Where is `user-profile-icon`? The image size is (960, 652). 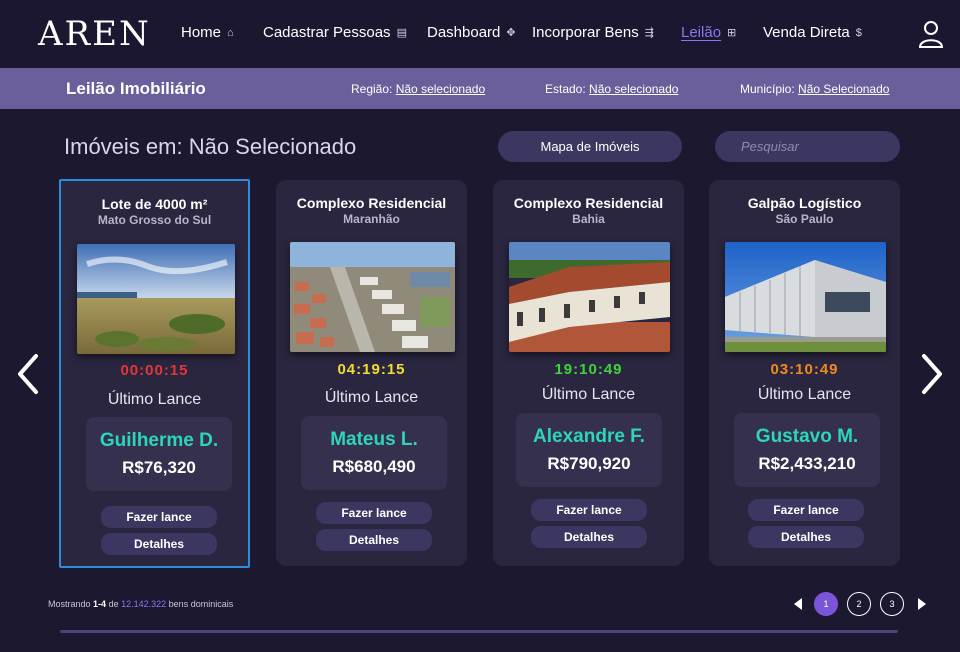
user-profile-icon is located at coordinates (931, 34).